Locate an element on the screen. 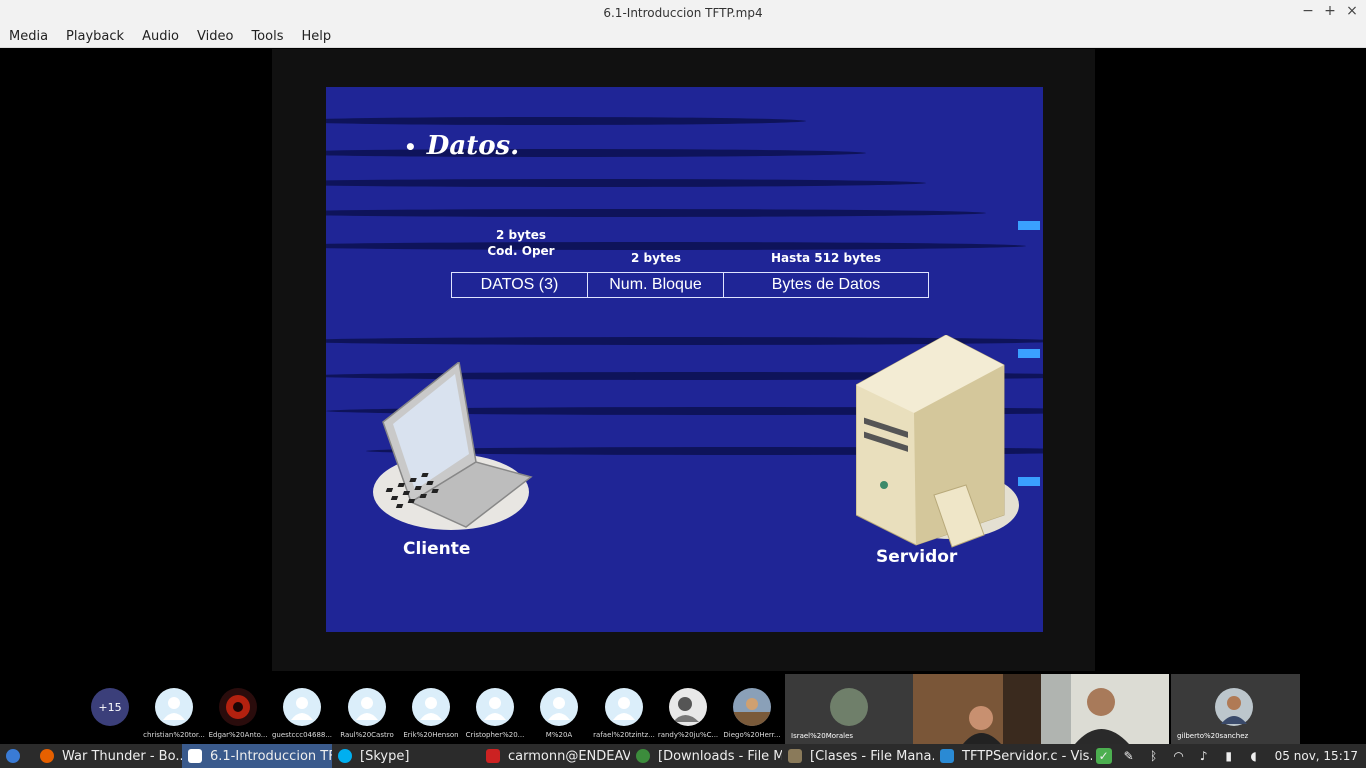  title-text: Datos. is located at coordinates (473, 146).